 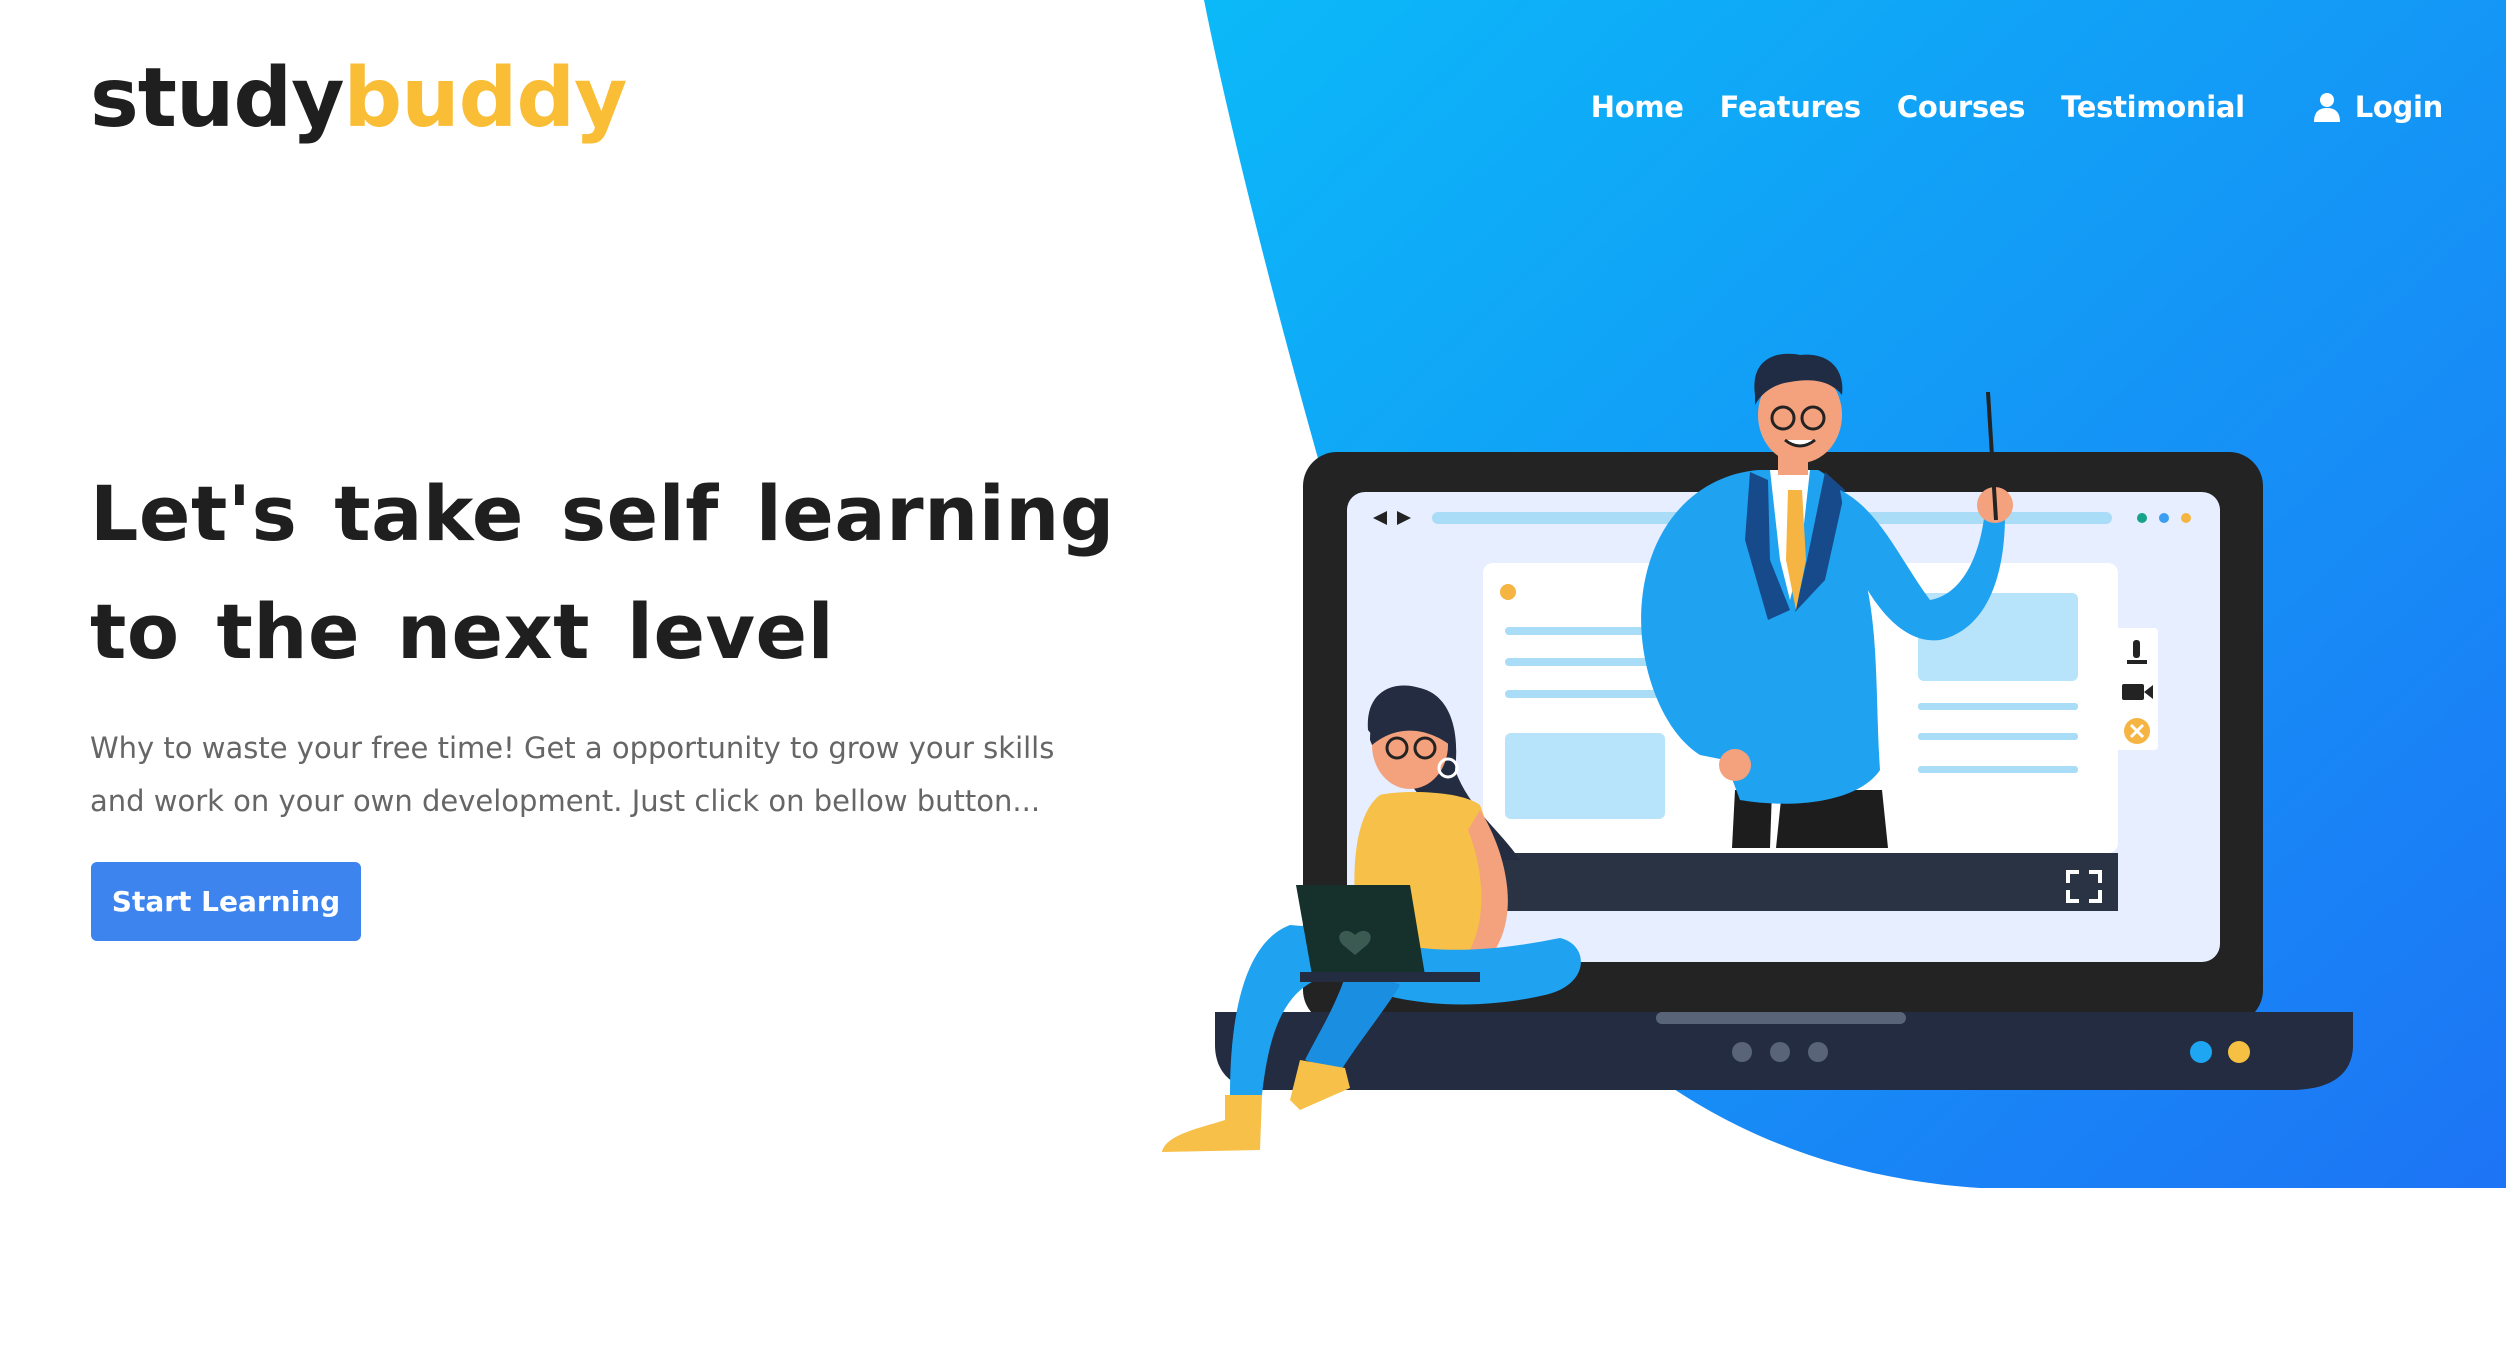 I want to click on hero-headline-line-1: Let's take self learning, so click(x=602, y=513).